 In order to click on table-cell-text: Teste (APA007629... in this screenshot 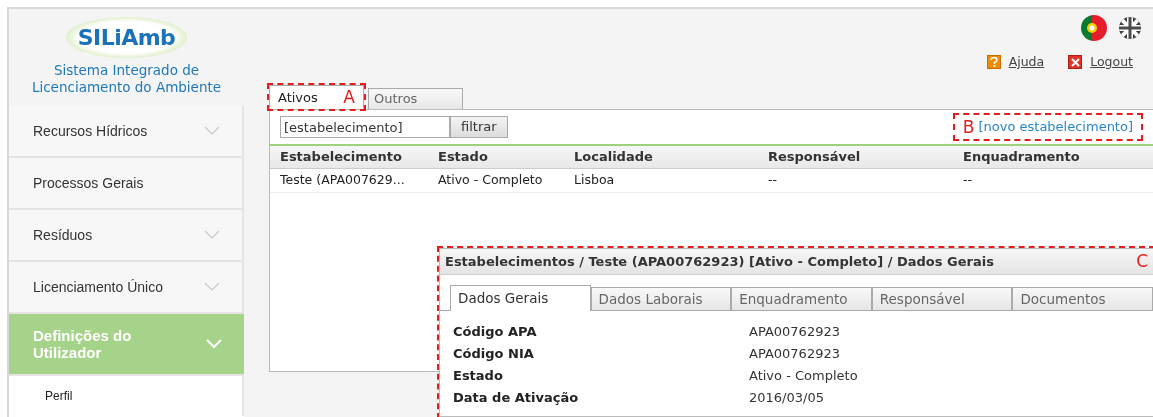, I will do `click(343, 180)`.